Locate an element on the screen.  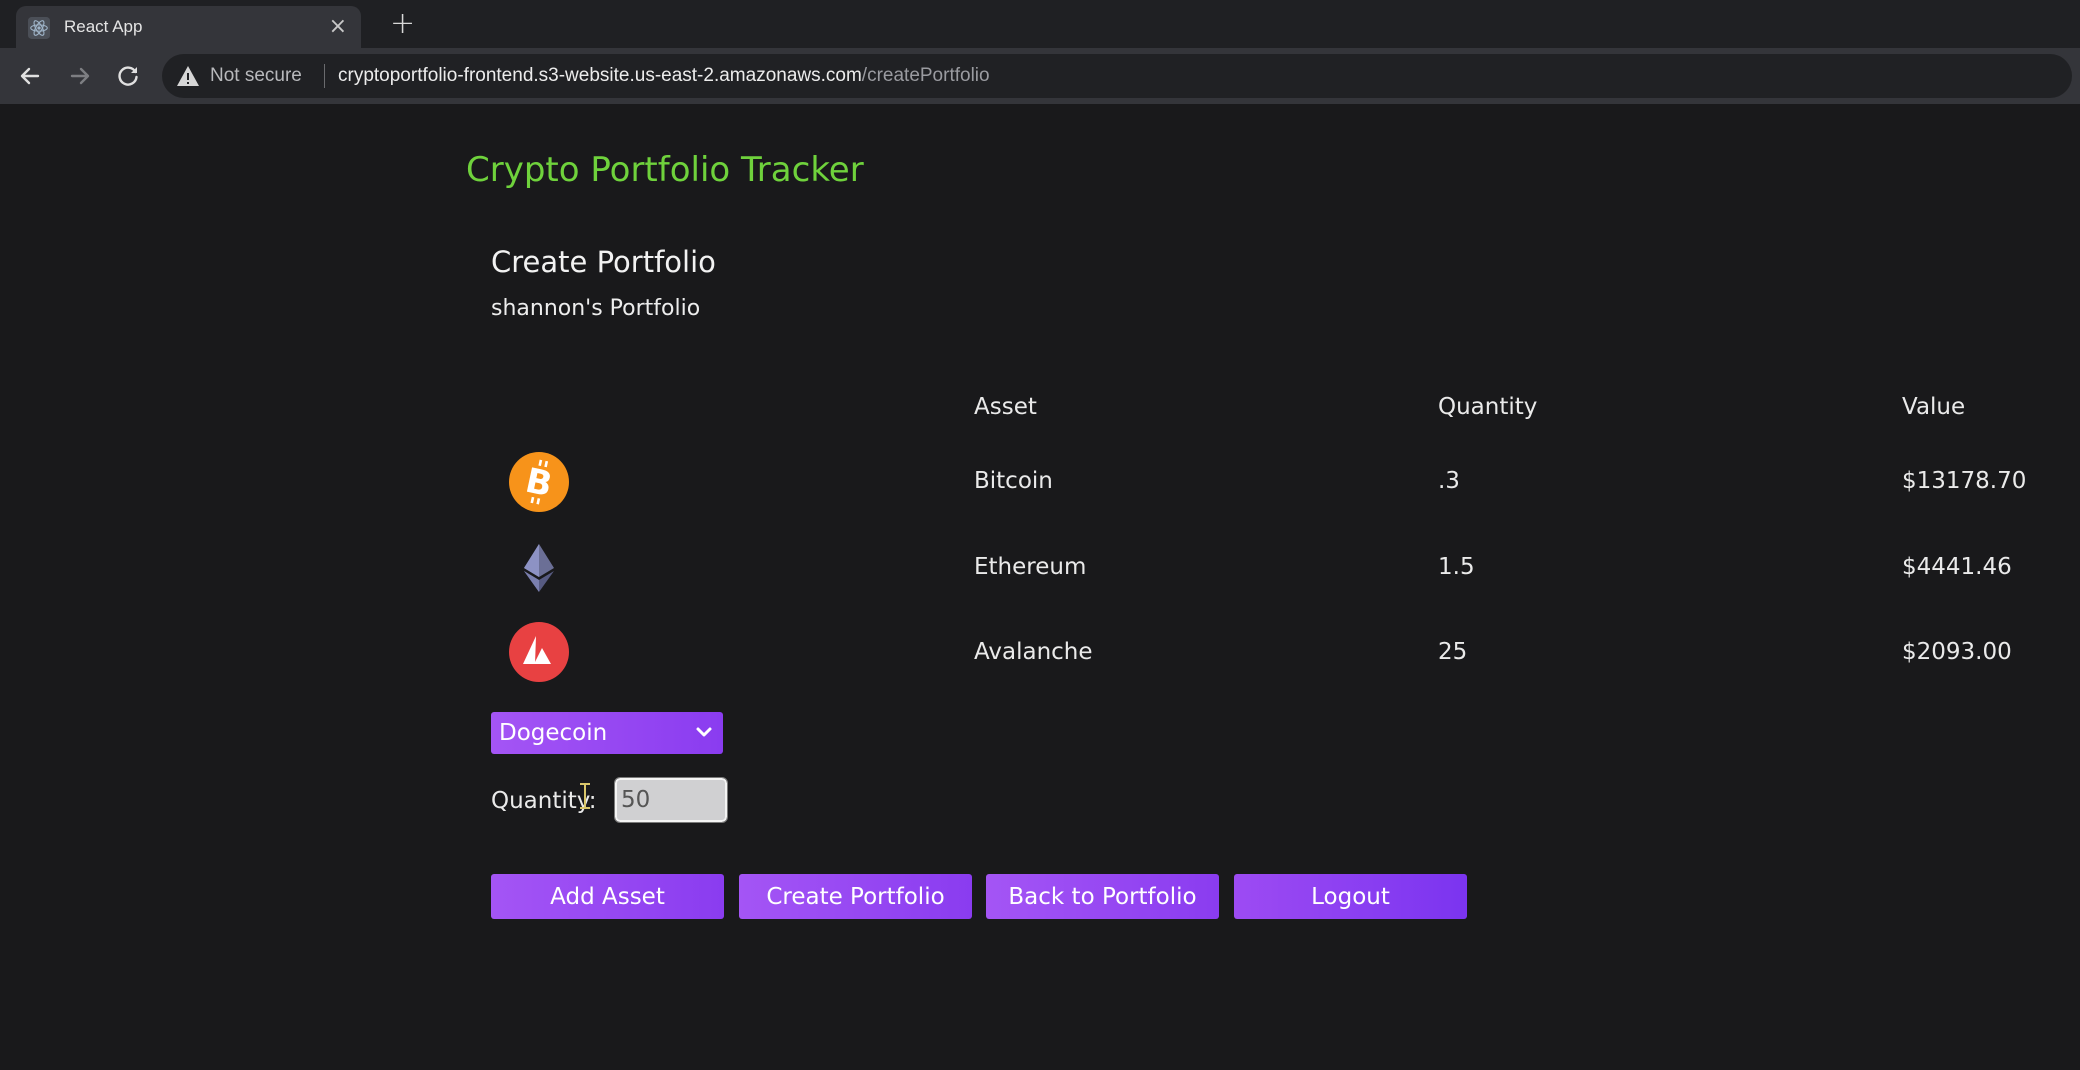
column-header-asset: Asset is located at coordinates (1005, 407).